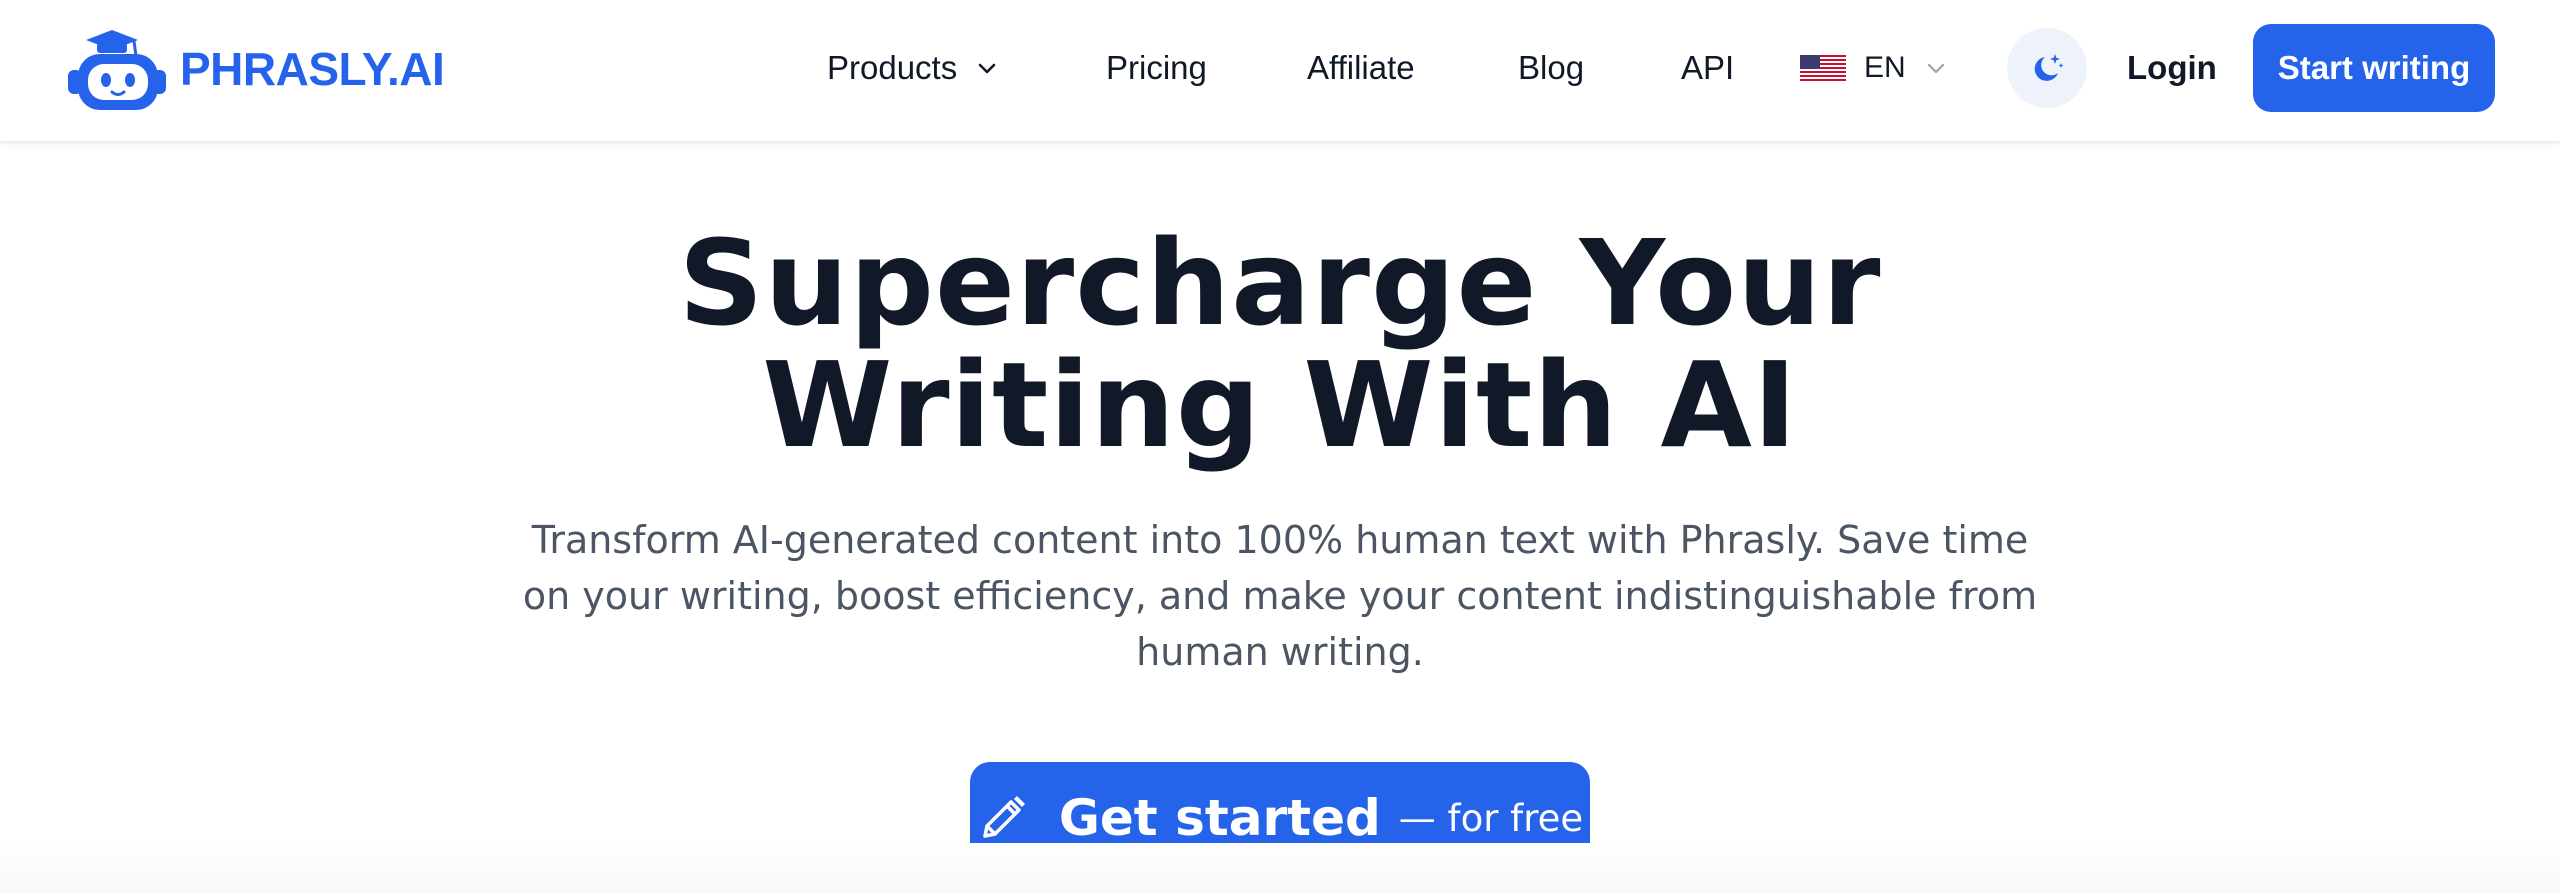  I want to click on moon-stars-icon, so click(2049, 67).